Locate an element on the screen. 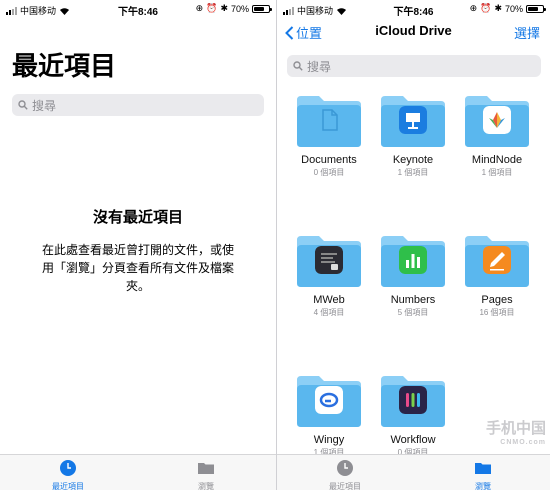 This screenshot has width=550, height=490. folder-count: 16 個項目 is located at coordinates (497, 312).